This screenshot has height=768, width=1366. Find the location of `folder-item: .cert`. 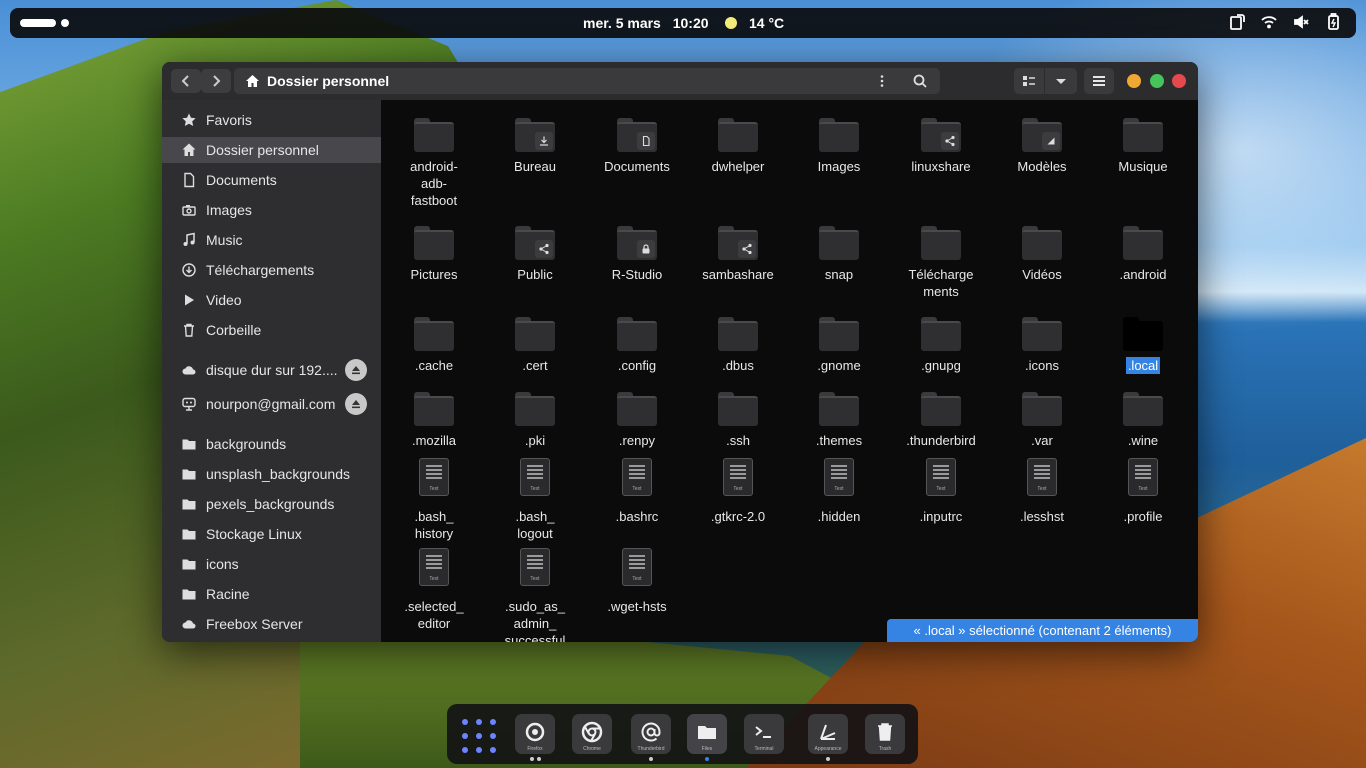

folder-item: .cert is located at coordinates (535, 345).